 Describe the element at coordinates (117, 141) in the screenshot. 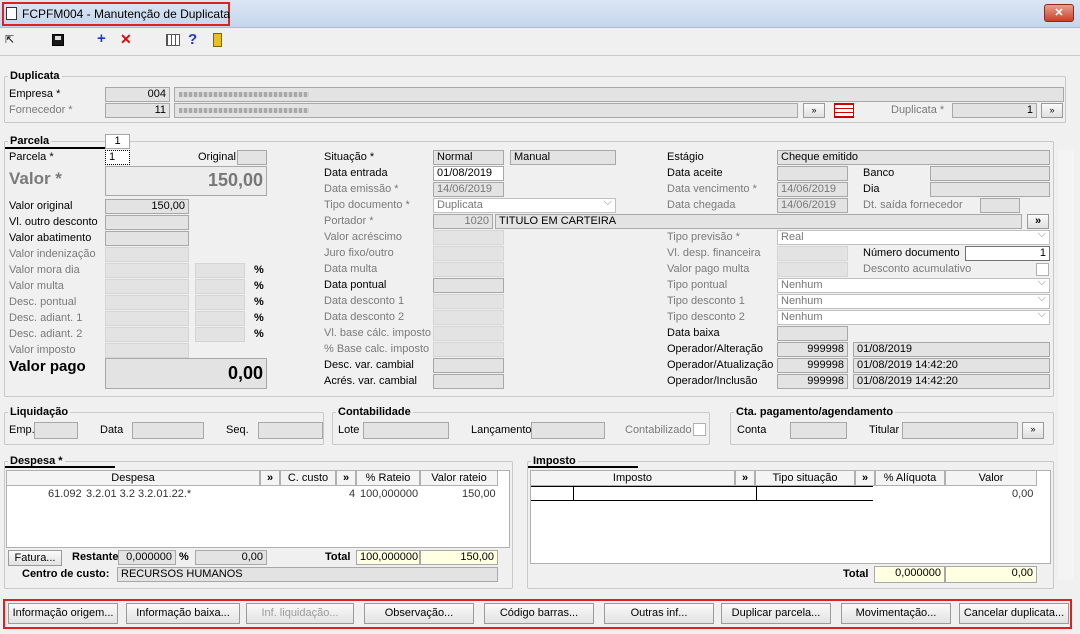

I see `parcela-num-tab: 1` at that location.